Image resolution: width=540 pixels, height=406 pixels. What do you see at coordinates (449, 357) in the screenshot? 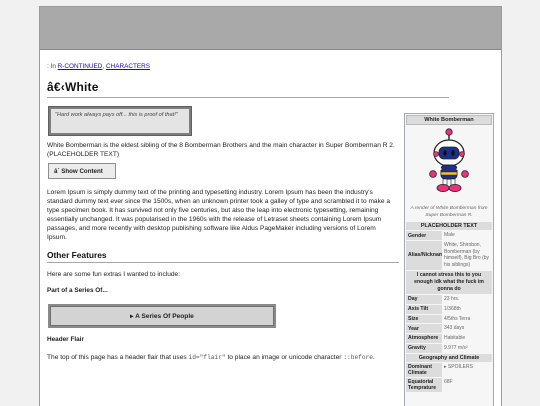
I see `infobox-section-geography: Geography and Climate` at bounding box center [449, 357].